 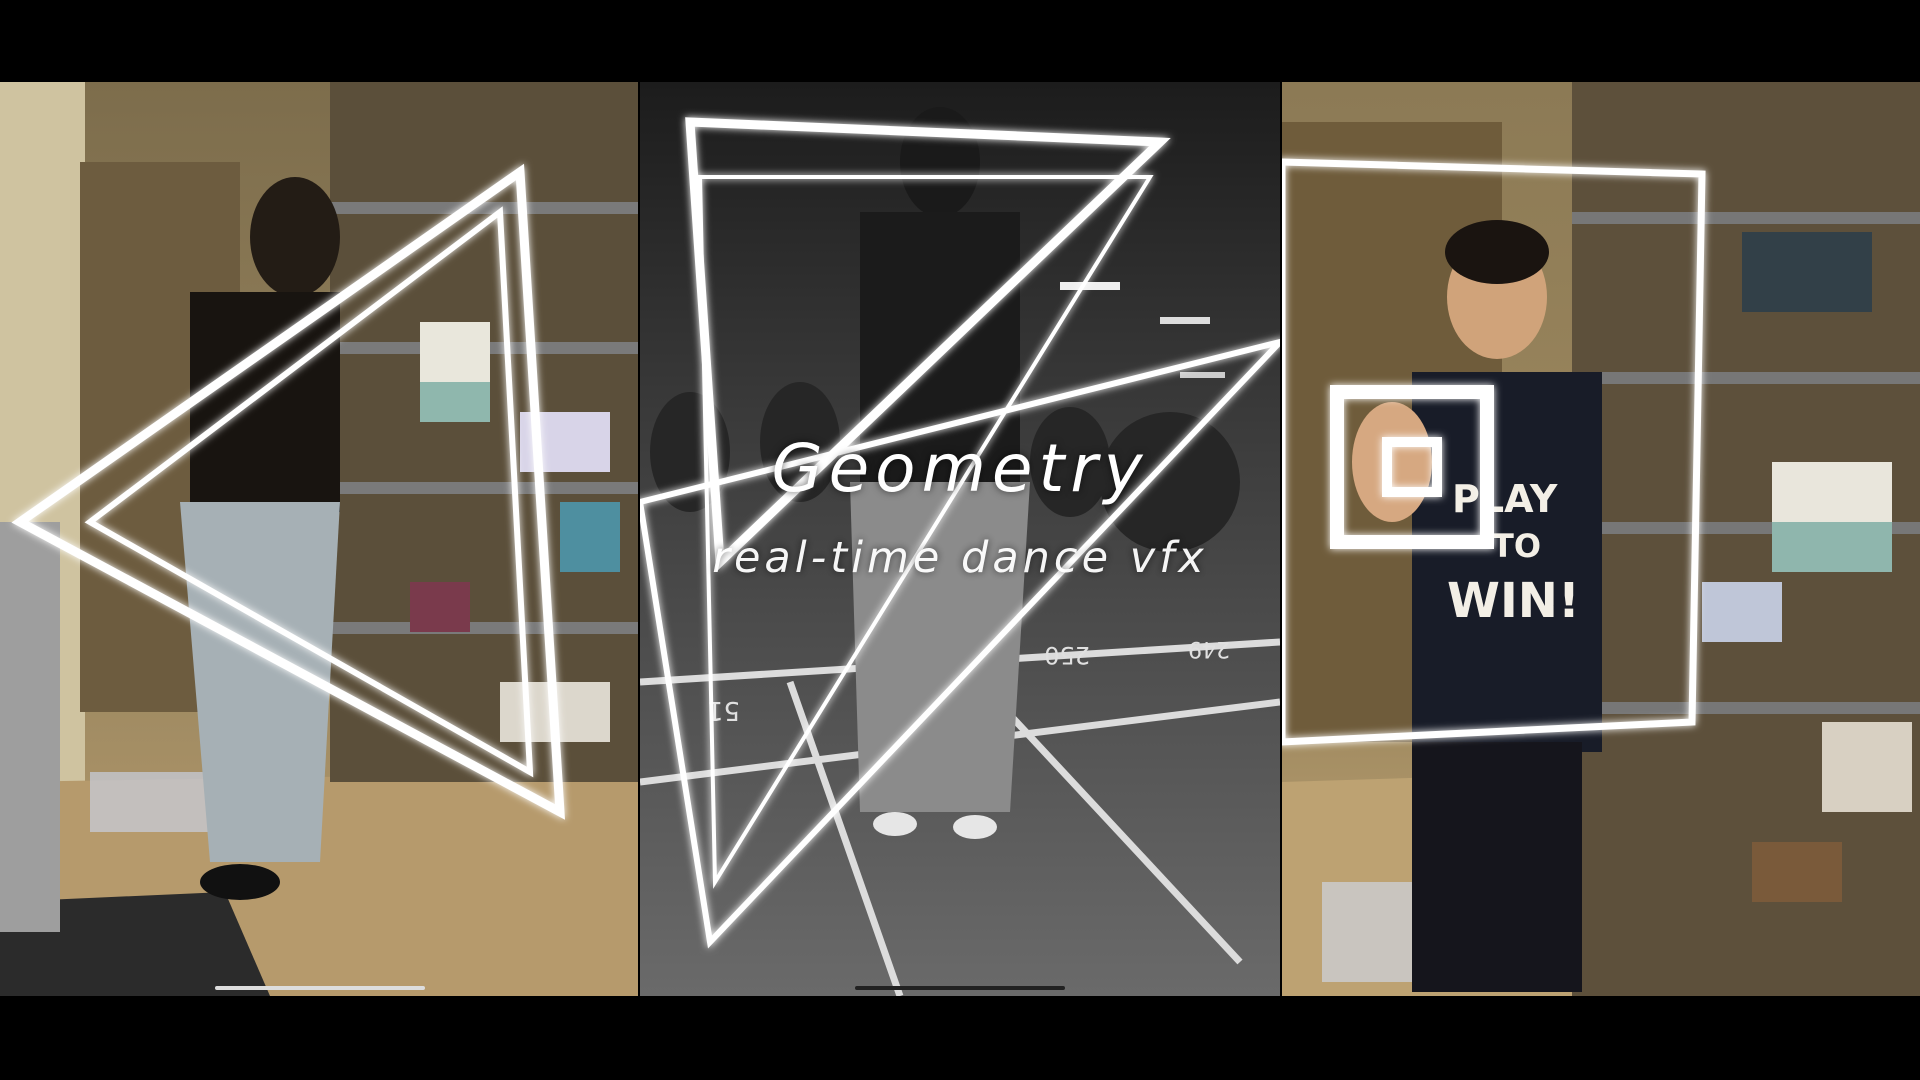 What do you see at coordinates (1209, 648) in the screenshot?
I see `parking-number-3: 249` at bounding box center [1209, 648].